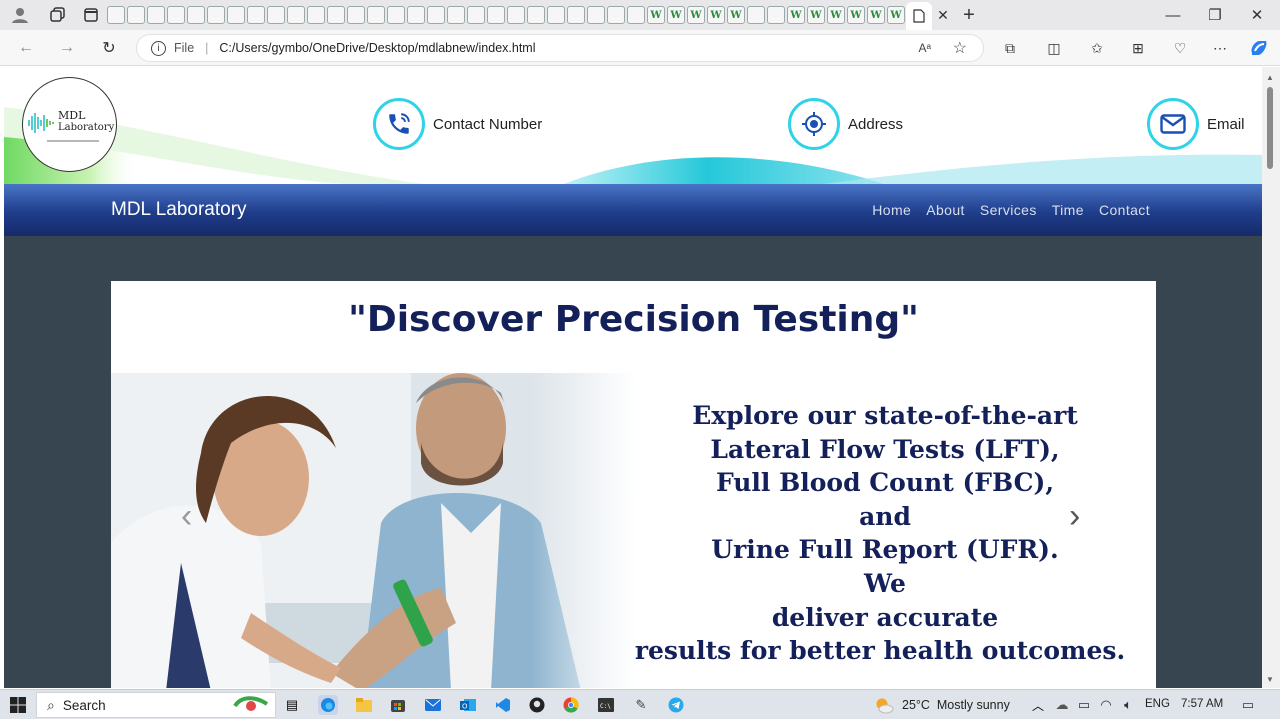 The image size is (1280, 719). I want to click on mail-taskbar-icon, so click(433, 705).